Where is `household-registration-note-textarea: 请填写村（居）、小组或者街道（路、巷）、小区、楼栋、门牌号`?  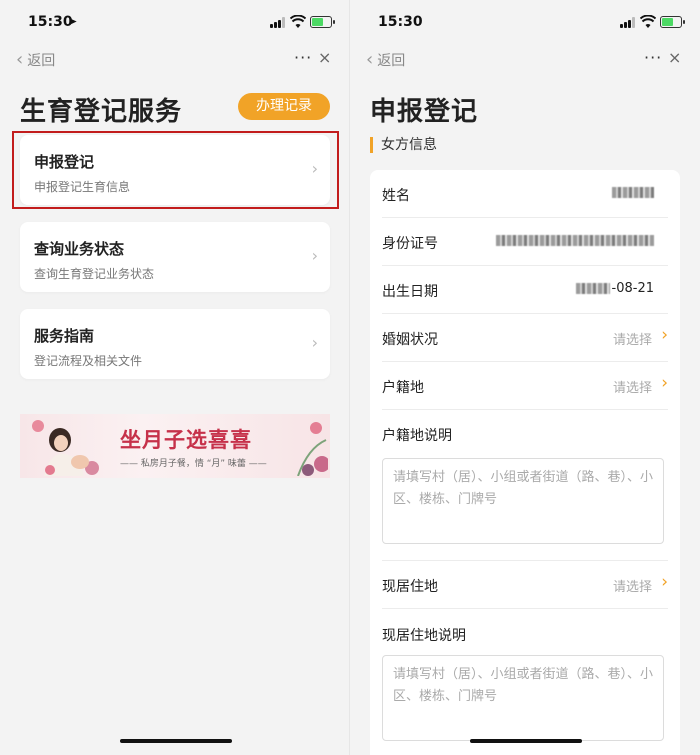
household-registration-note-textarea: 请填写村（居）、小组或者街道（路、巷）、小区、楼栋、门牌号 is located at coordinates (523, 501).